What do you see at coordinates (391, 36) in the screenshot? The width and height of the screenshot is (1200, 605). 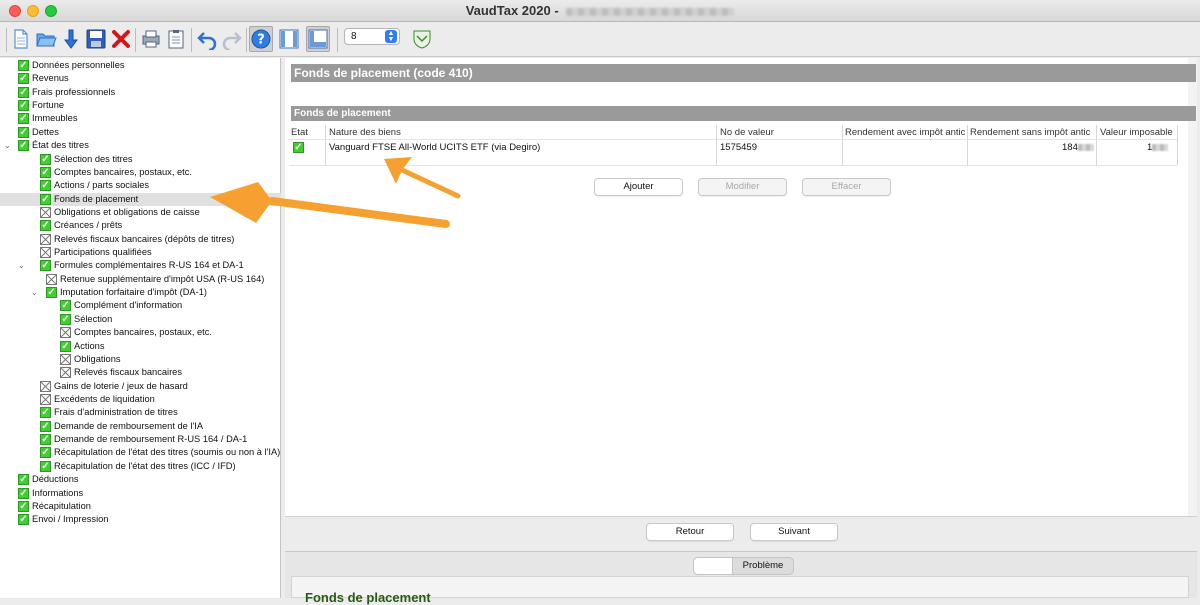 I see `stepper-icon: ▲ ▼` at bounding box center [391, 36].